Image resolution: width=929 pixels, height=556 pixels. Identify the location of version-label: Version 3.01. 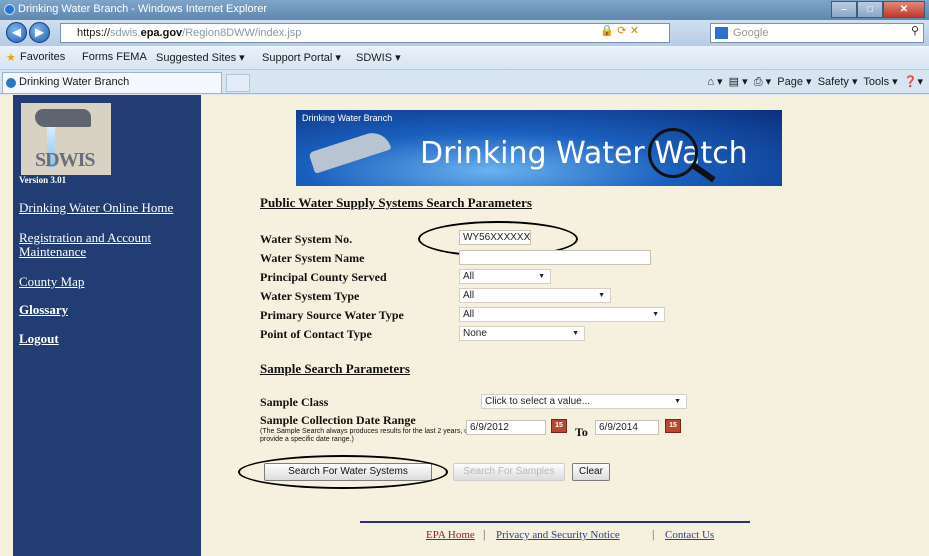
(43, 180).